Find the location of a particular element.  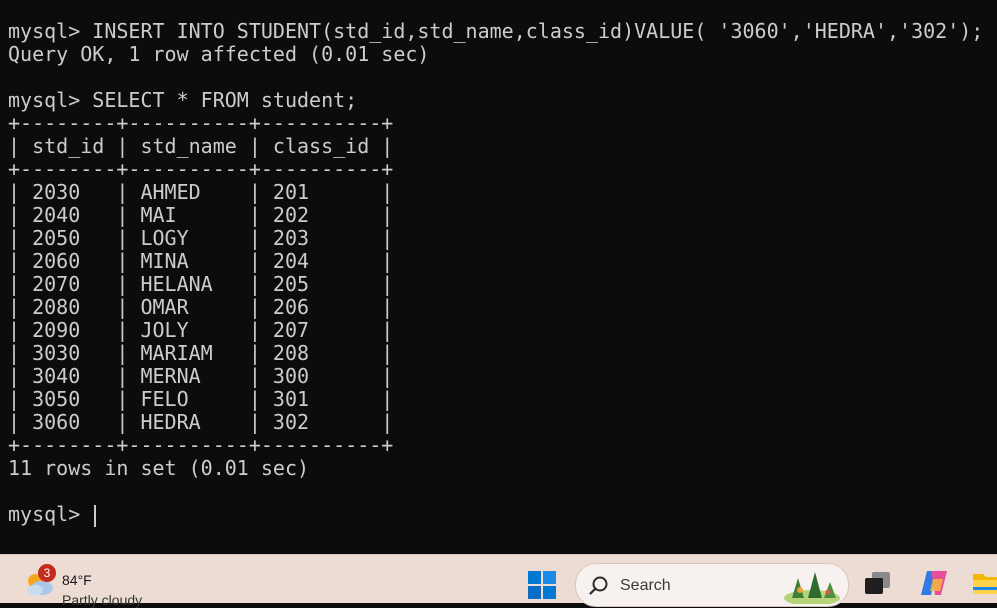

windows-logo-icon is located at coordinates (542, 585).